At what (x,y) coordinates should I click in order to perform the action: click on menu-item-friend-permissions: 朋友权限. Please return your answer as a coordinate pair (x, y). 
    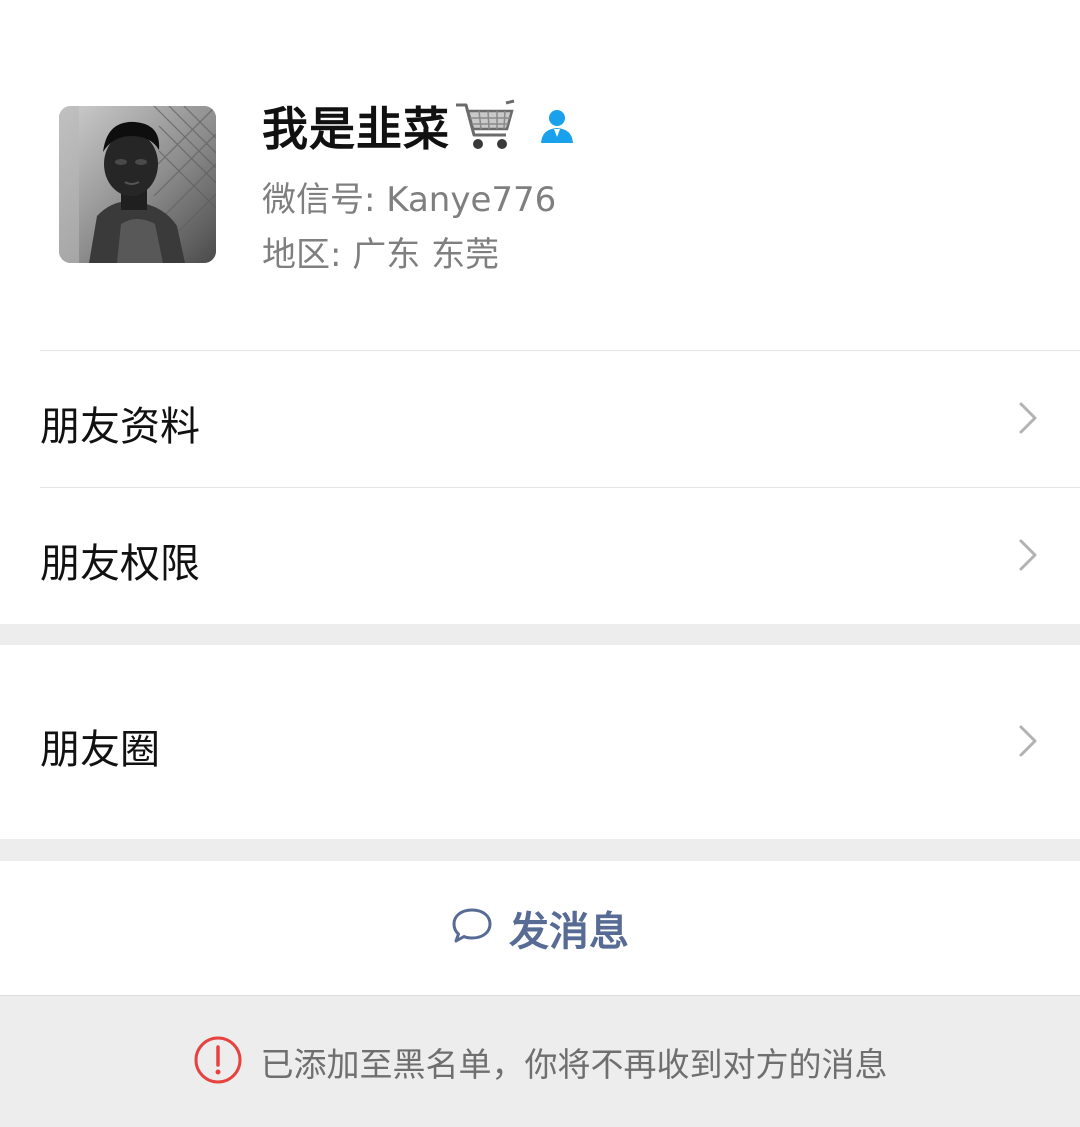
    Looking at the image, I should click on (540, 555).